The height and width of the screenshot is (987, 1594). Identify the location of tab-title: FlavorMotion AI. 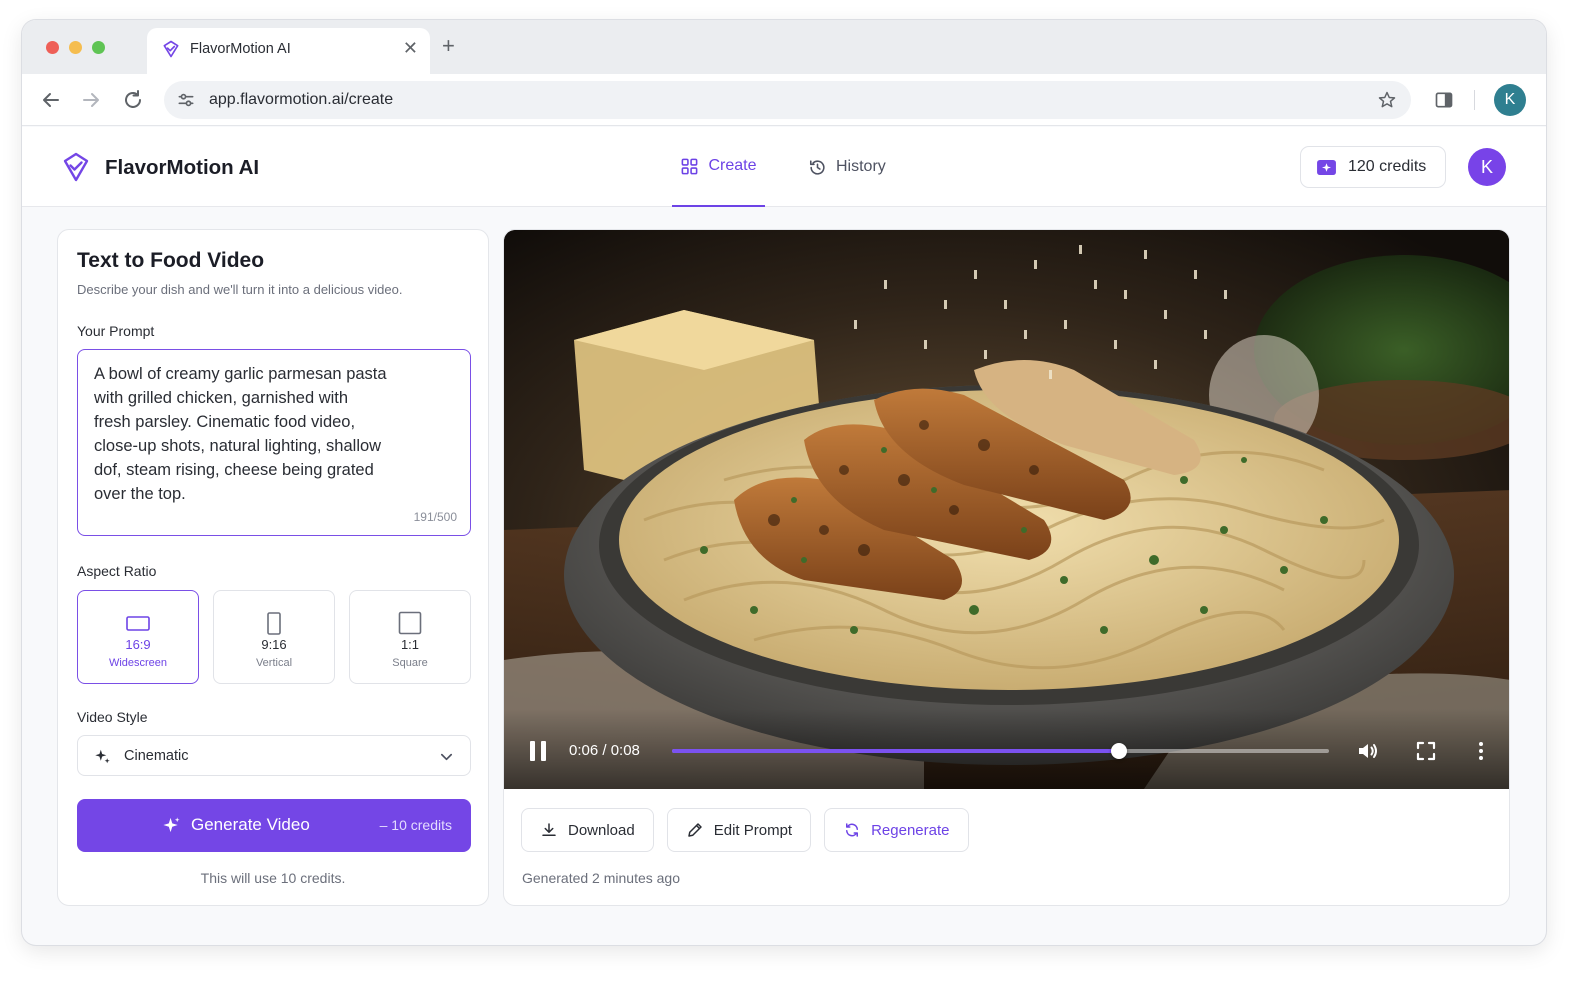
(240, 49).